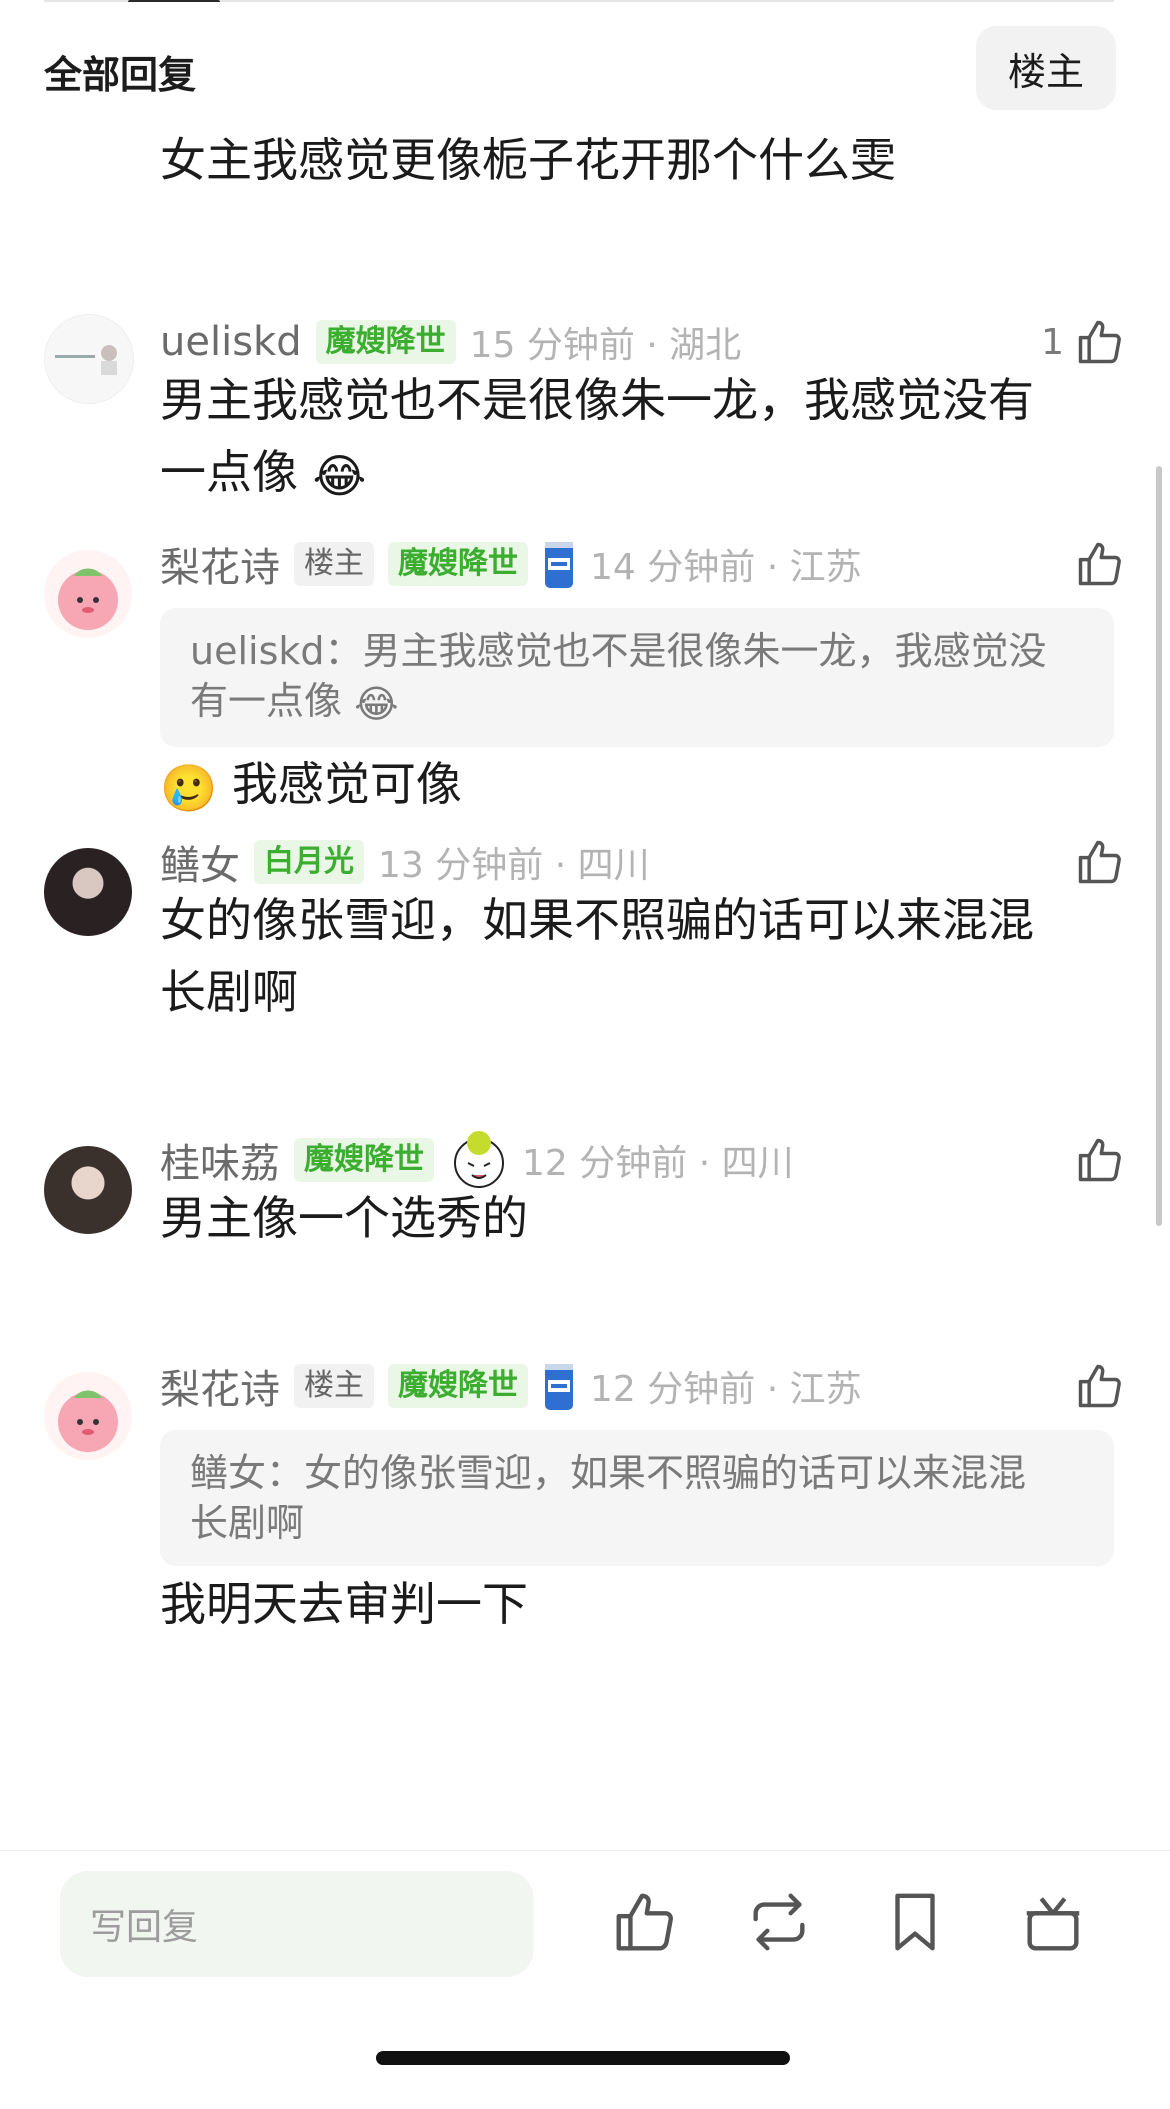 This screenshot has width=1170, height=2109. I want to click on comment-text: 女主我感觉更像栀子花开那个什么雯, so click(528, 160).